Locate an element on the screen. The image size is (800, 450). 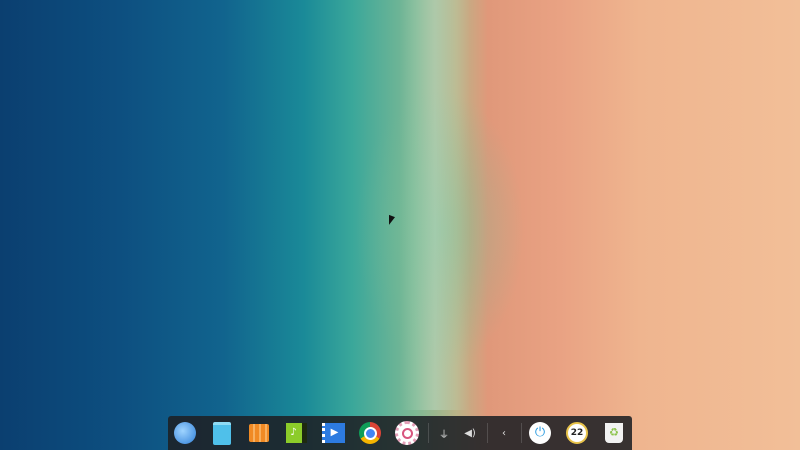
dock: ♪ ▶ ⏚ ◀) ‹ ⏻ 22 ♻ is located at coordinates (400, 433).